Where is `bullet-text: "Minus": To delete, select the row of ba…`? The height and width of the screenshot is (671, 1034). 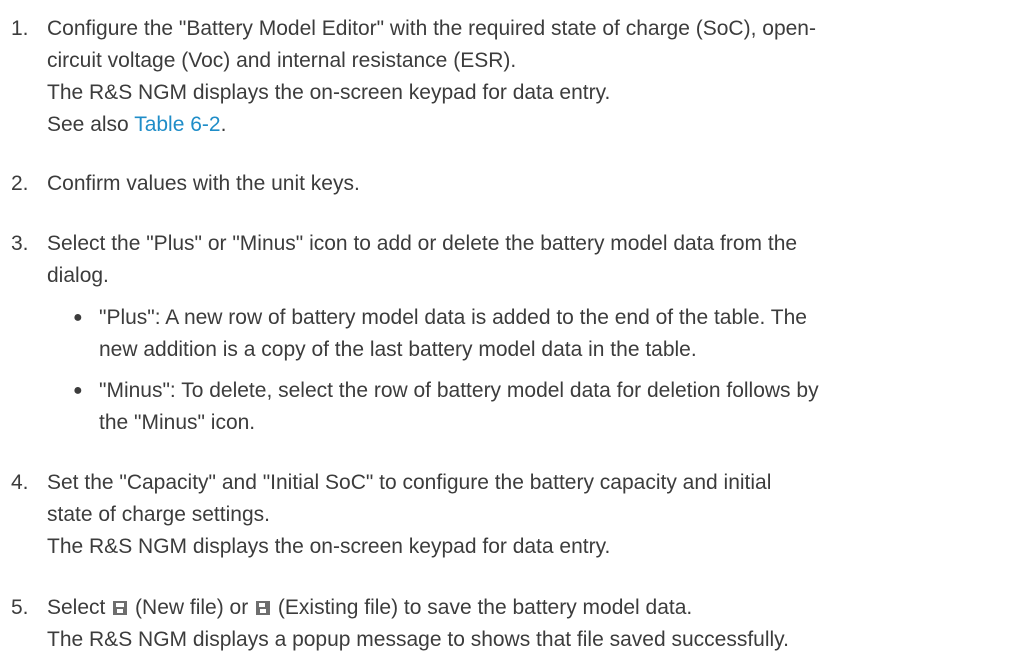 bullet-text: "Minus": To delete, select the row of ba… is located at coordinates (559, 407).